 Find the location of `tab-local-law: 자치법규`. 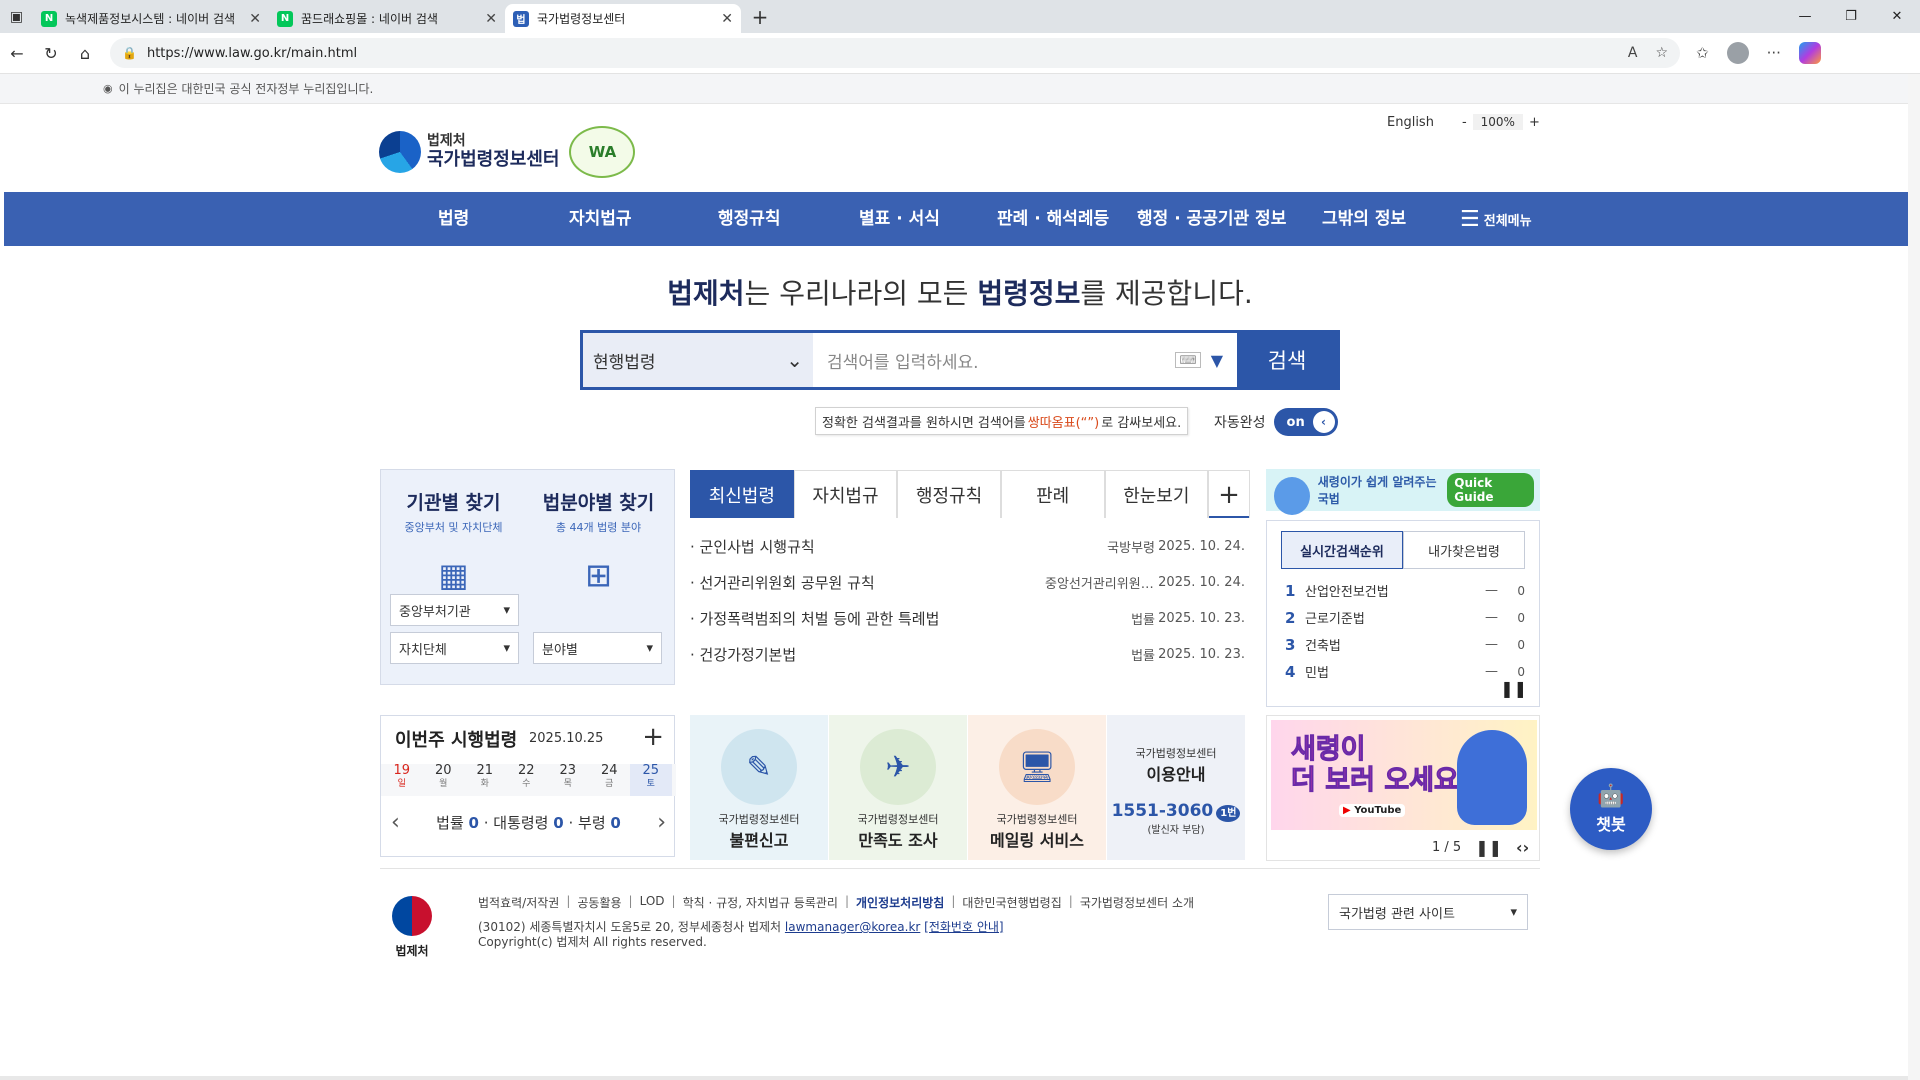

tab-local-law: 자치법규 is located at coordinates (845, 494).